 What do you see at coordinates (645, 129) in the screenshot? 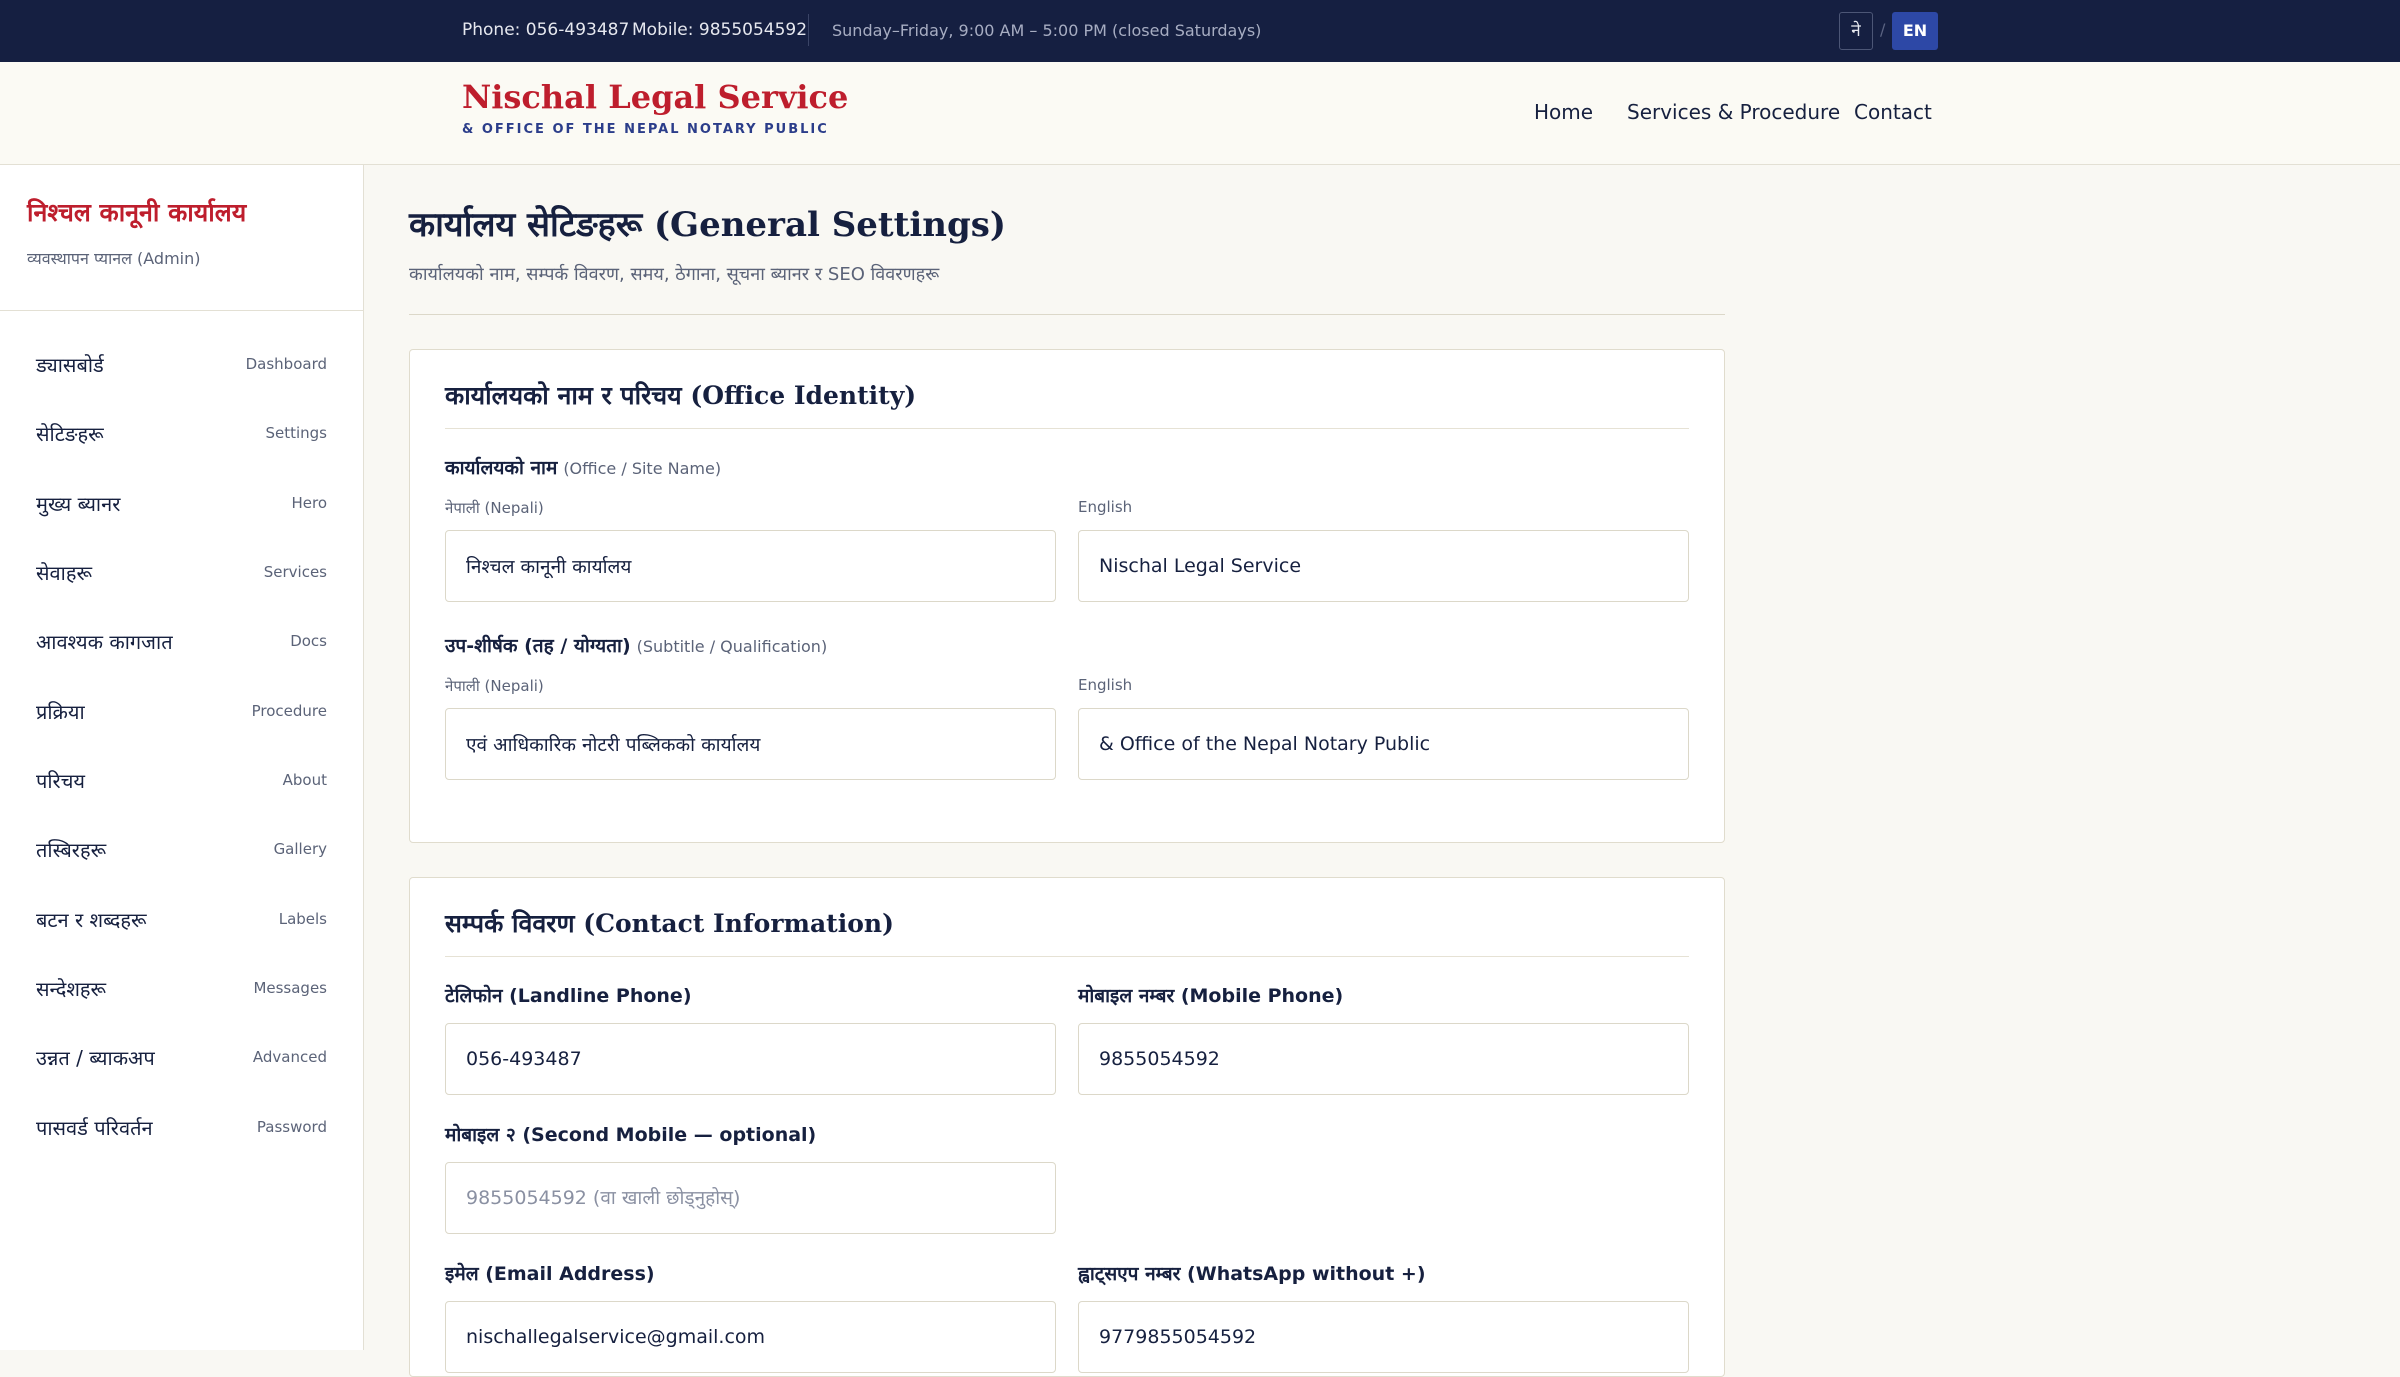
I see `brand-subtitle: & OFFICE OF THE NEPAL NOTARY PUBLIC` at bounding box center [645, 129].